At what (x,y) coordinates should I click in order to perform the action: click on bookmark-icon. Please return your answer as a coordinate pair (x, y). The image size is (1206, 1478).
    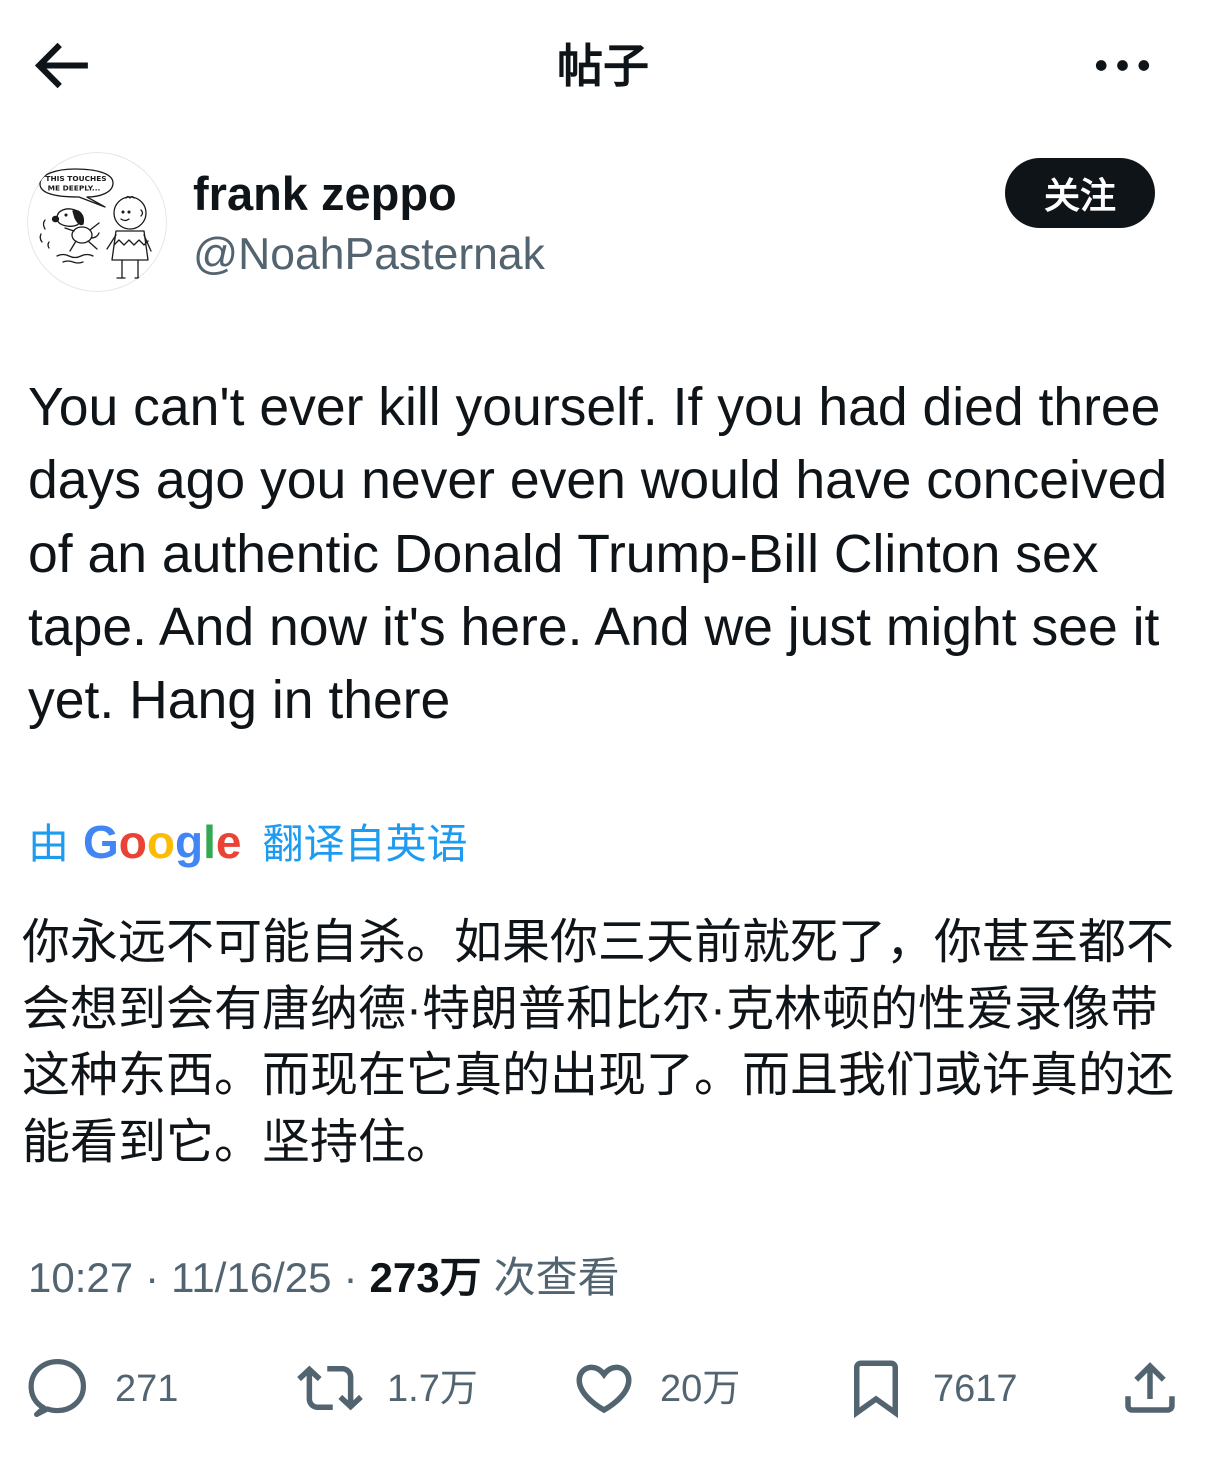
    Looking at the image, I should click on (876, 1389).